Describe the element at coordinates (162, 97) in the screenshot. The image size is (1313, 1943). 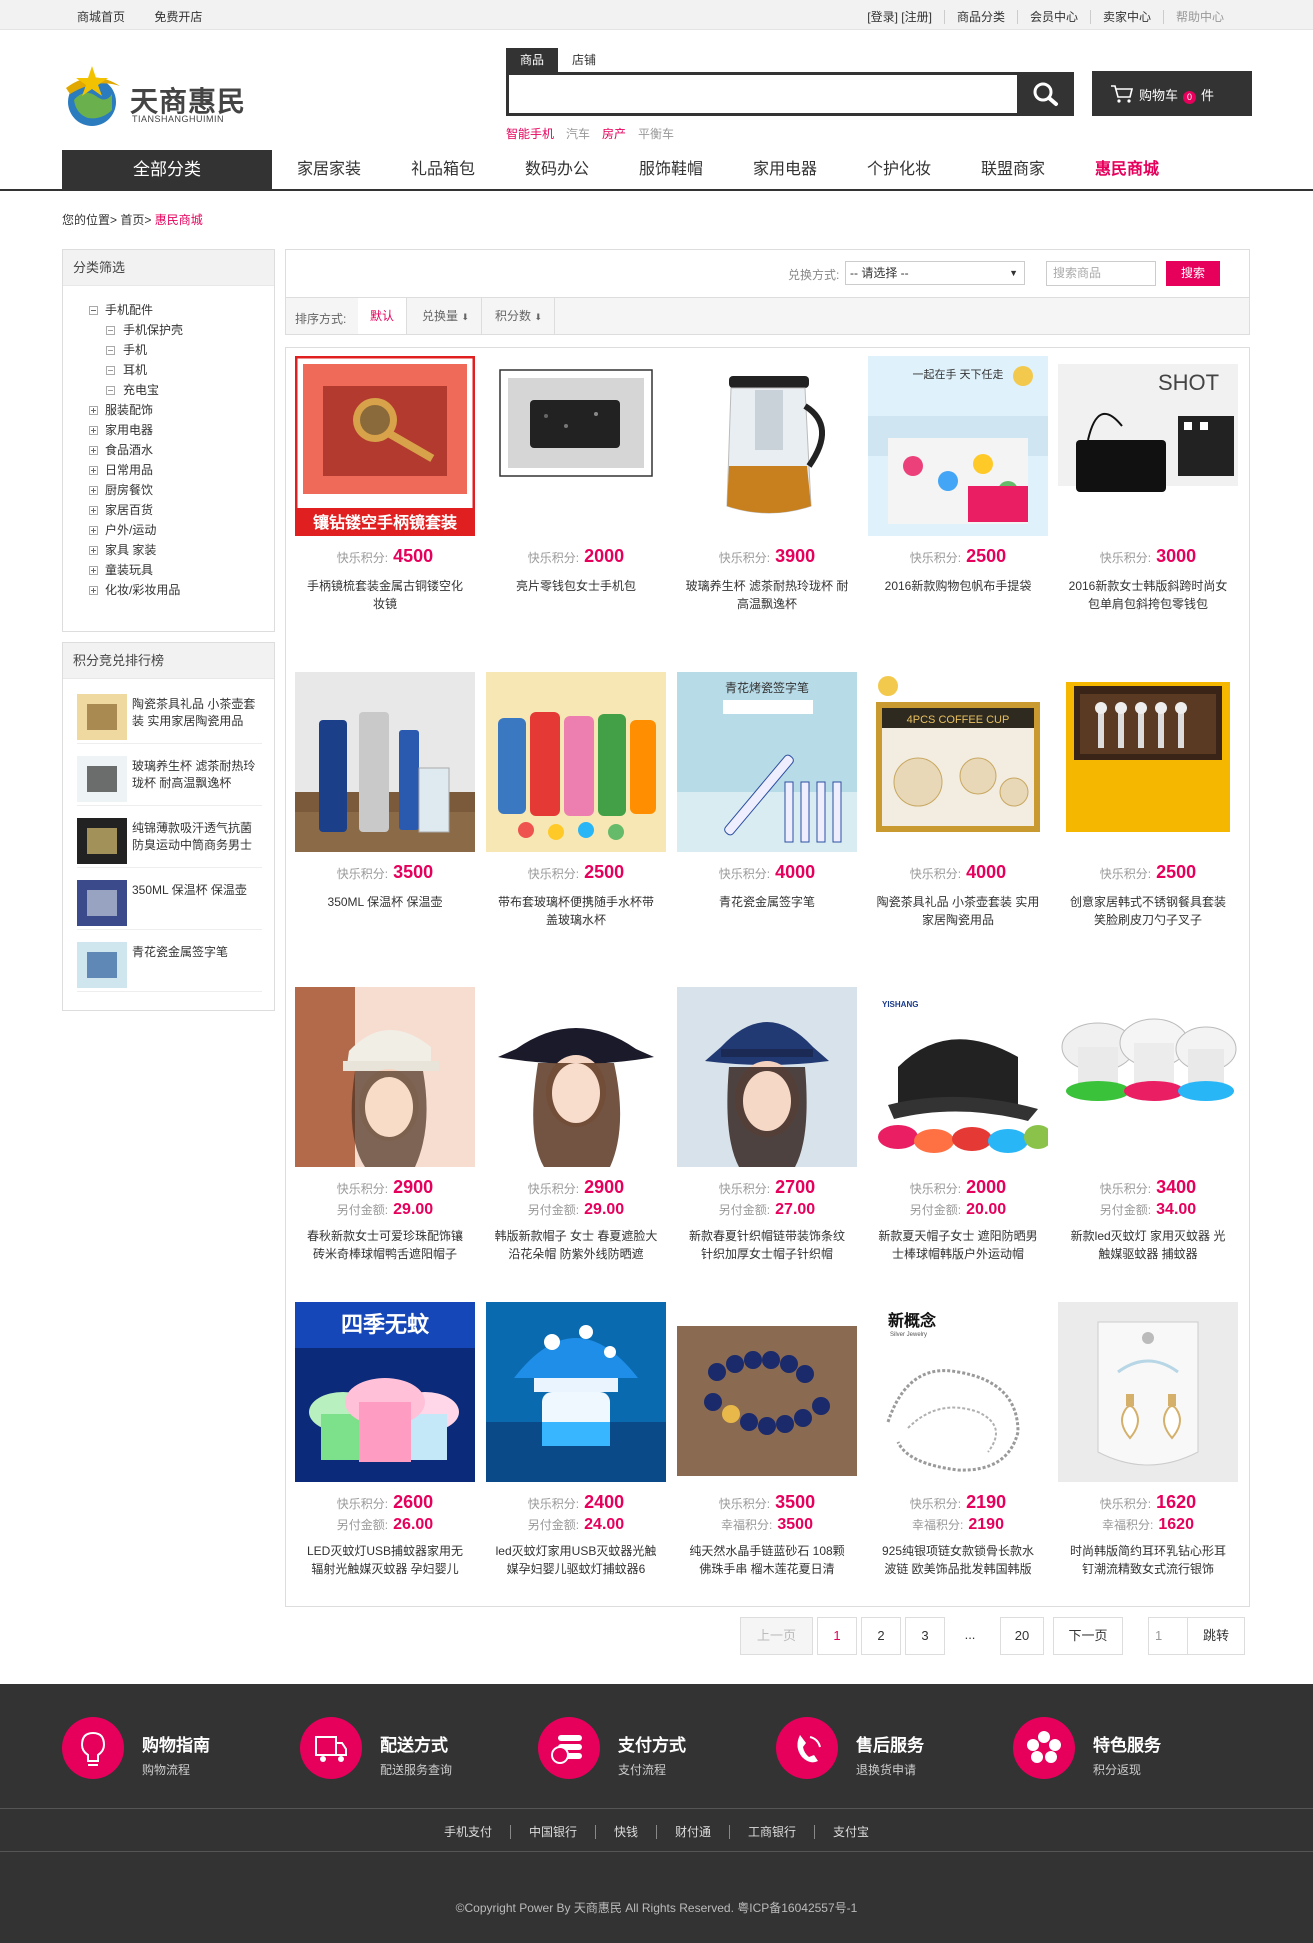
I see `site-logo: 天商惠民 TIANSHANGHUIMIN` at that location.